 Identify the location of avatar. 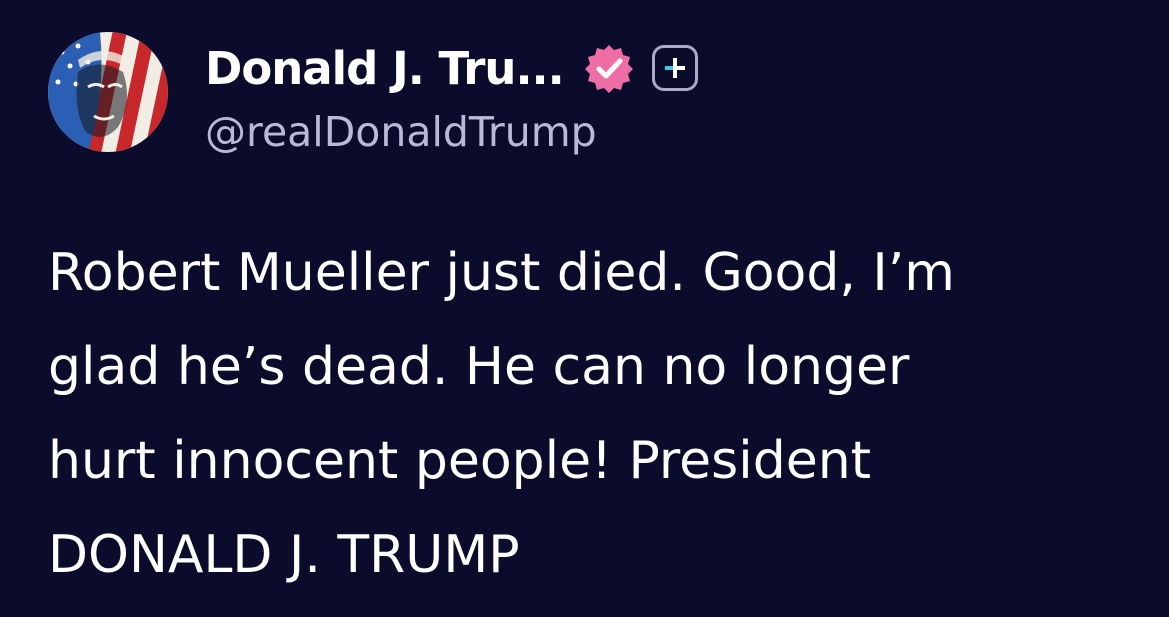
(108, 92).